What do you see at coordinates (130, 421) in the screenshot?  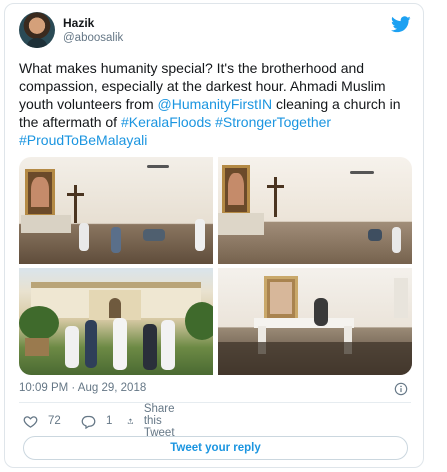 I see `share-icon` at bounding box center [130, 421].